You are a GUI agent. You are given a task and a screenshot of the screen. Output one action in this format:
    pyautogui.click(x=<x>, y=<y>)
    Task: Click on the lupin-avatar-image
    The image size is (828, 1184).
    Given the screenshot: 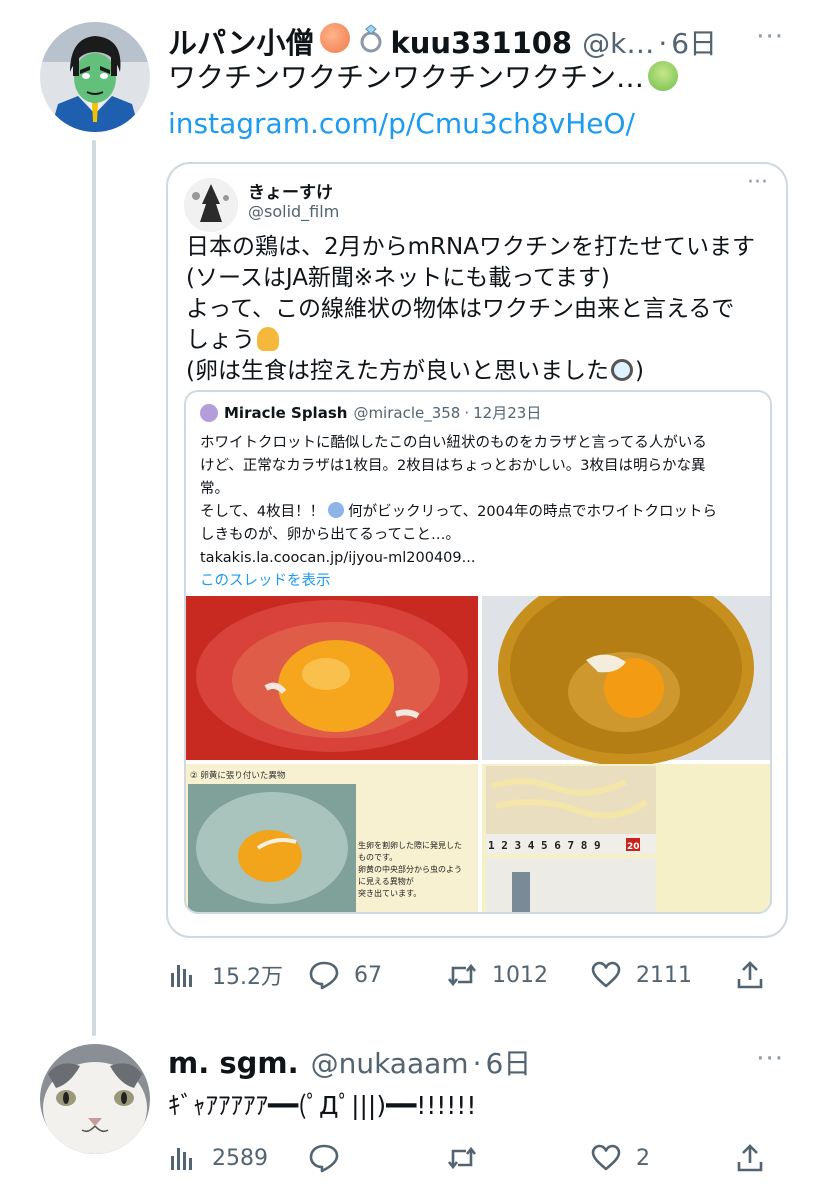 What is the action you would take?
    pyautogui.click(x=95, y=77)
    